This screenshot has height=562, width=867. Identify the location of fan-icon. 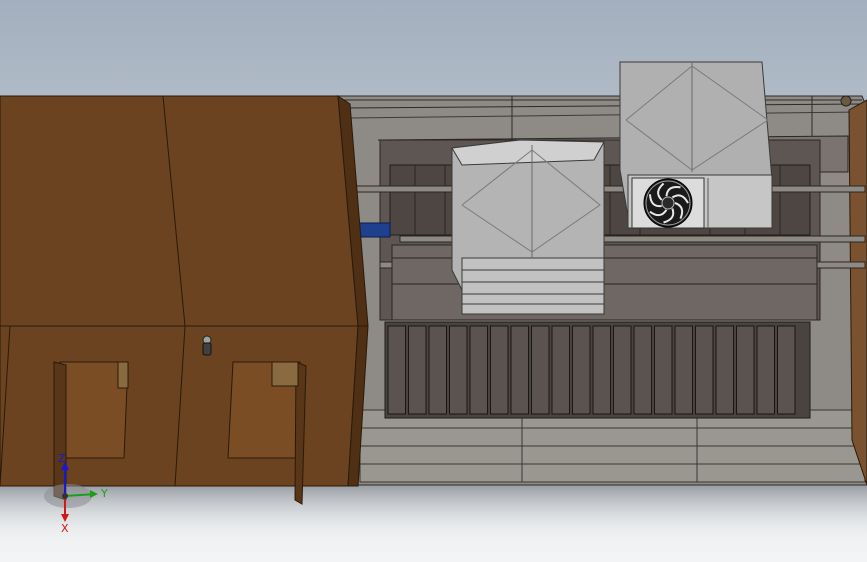
(668, 203).